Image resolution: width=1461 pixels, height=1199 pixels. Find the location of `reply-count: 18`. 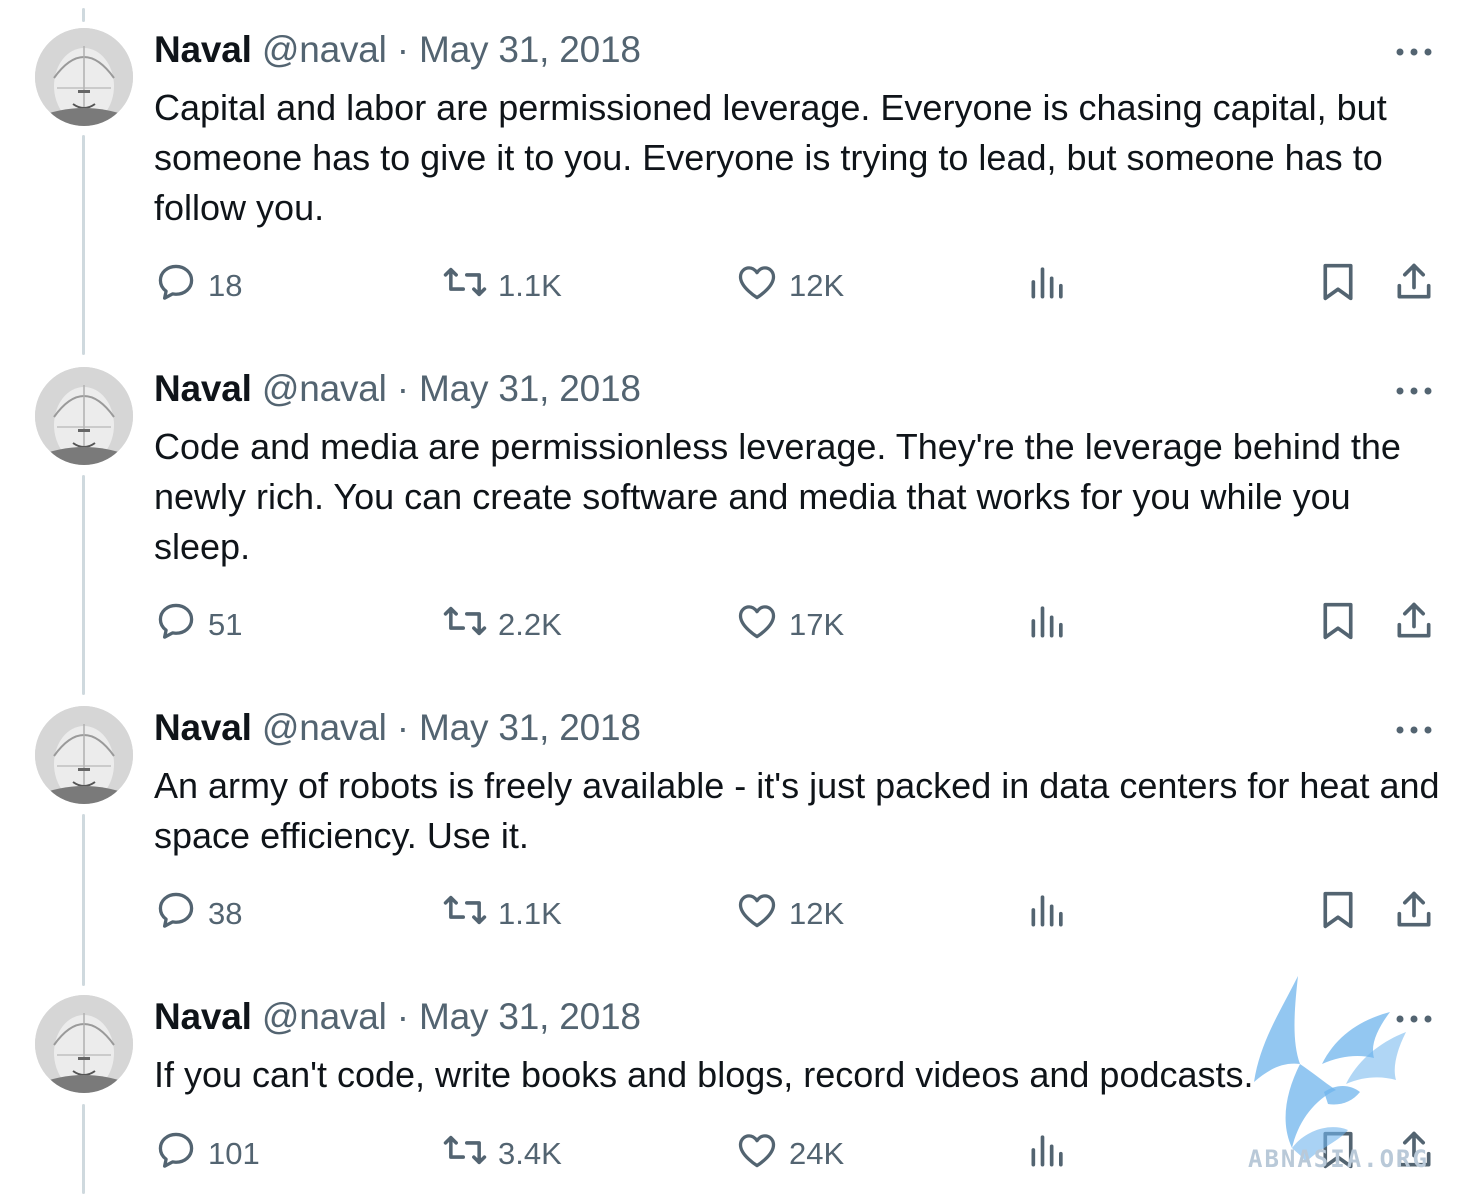

reply-count: 18 is located at coordinates (225, 285).